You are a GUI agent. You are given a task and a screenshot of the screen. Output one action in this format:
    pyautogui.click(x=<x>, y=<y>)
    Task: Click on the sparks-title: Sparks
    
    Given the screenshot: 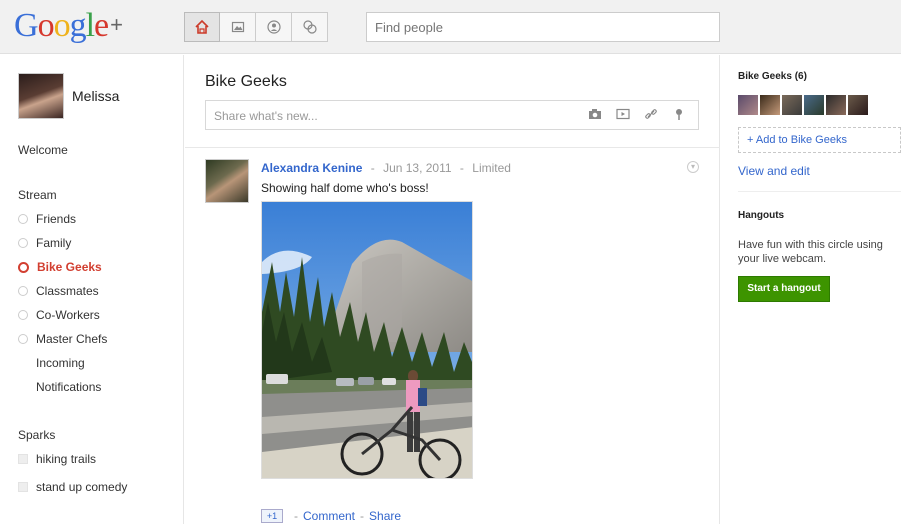 What is the action you would take?
    pyautogui.click(x=36, y=435)
    